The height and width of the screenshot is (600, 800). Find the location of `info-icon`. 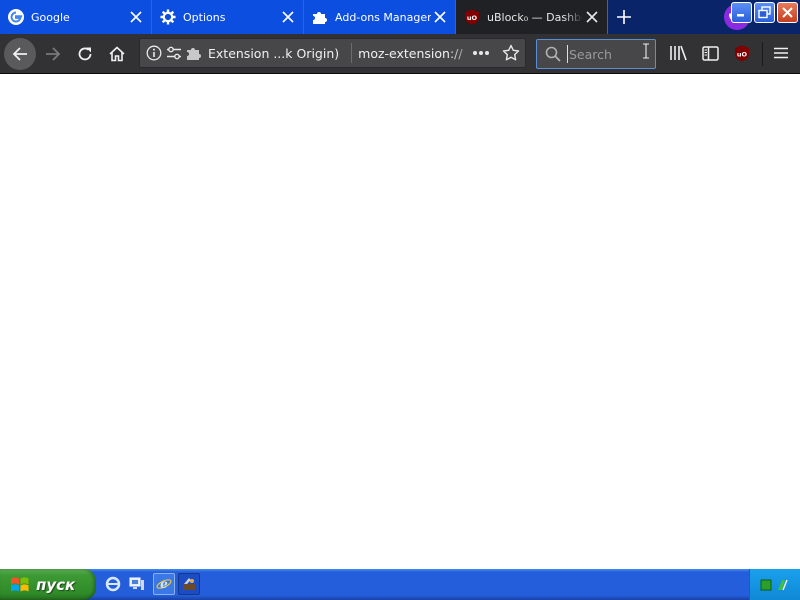

info-icon is located at coordinates (154, 53).